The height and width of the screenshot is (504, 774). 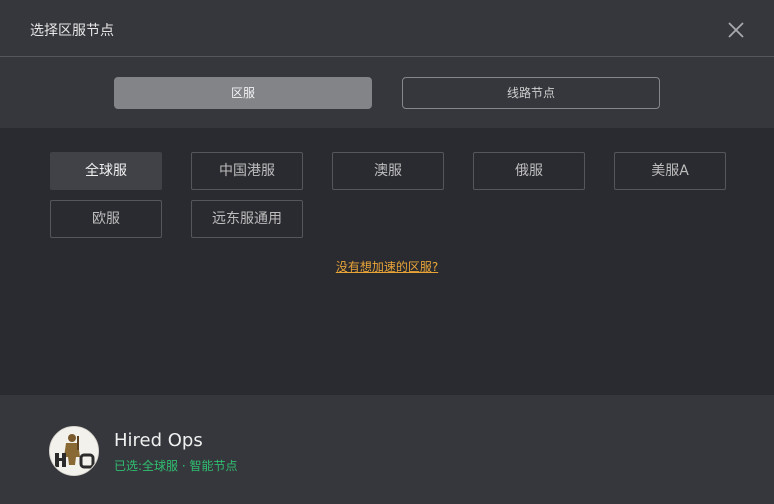 What do you see at coordinates (387, 92) in the screenshot?
I see `mode-toggle-bar: 区服 线路节点` at bounding box center [387, 92].